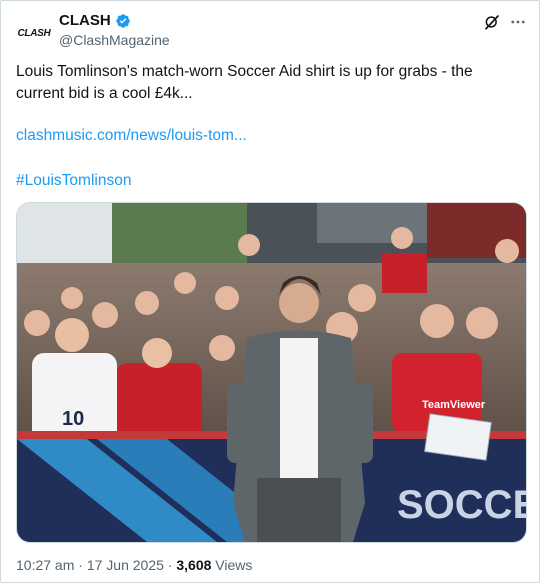 Image resolution: width=540 pixels, height=583 pixels. Describe the element at coordinates (492, 22) in the screenshot. I see `grok-icon` at that location.